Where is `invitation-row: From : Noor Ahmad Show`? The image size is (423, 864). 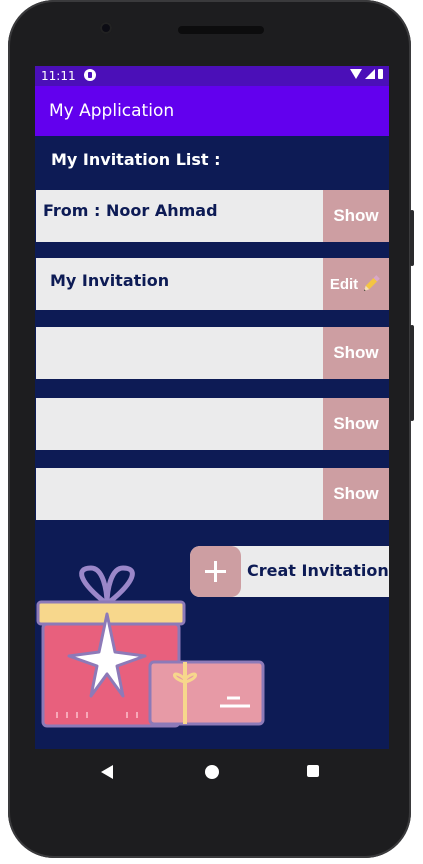
invitation-row: From : Noor Ahmad Show is located at coordinates (212, 216).